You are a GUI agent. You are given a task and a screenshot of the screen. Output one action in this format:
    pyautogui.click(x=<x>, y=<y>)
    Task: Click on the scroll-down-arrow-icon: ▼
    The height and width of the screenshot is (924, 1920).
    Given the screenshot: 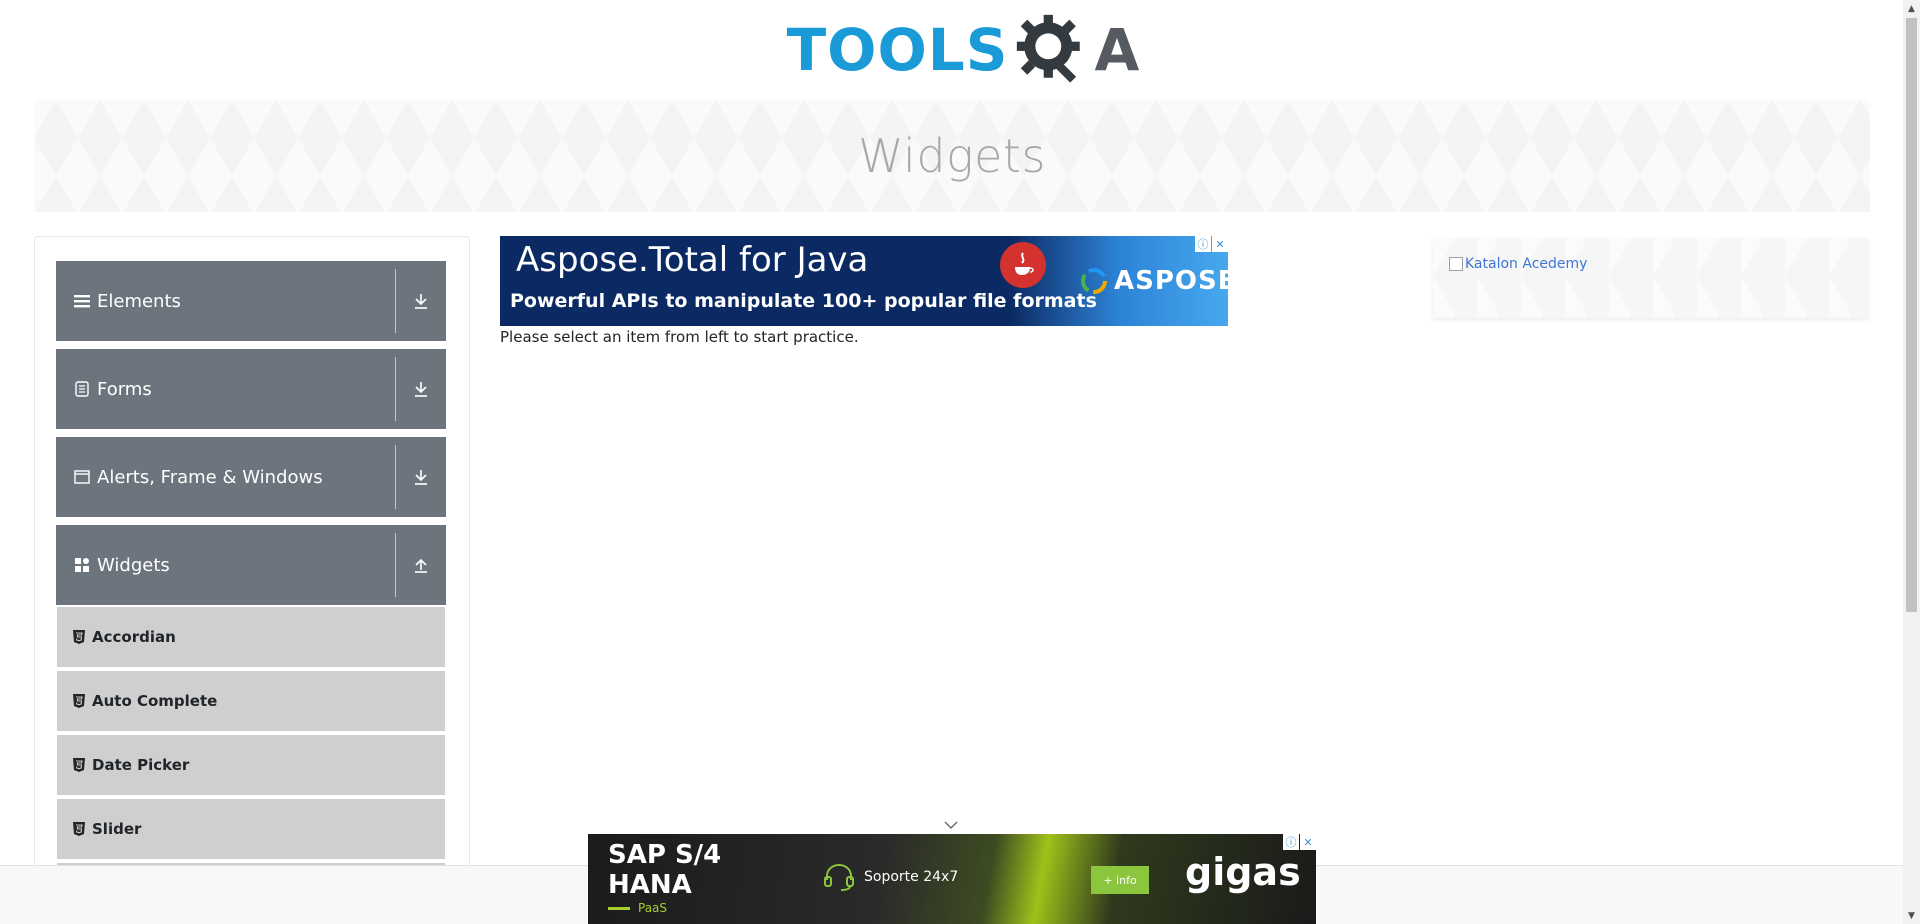 What is the action you would take?
    pyautogui.click(x=1911, y=915)
    